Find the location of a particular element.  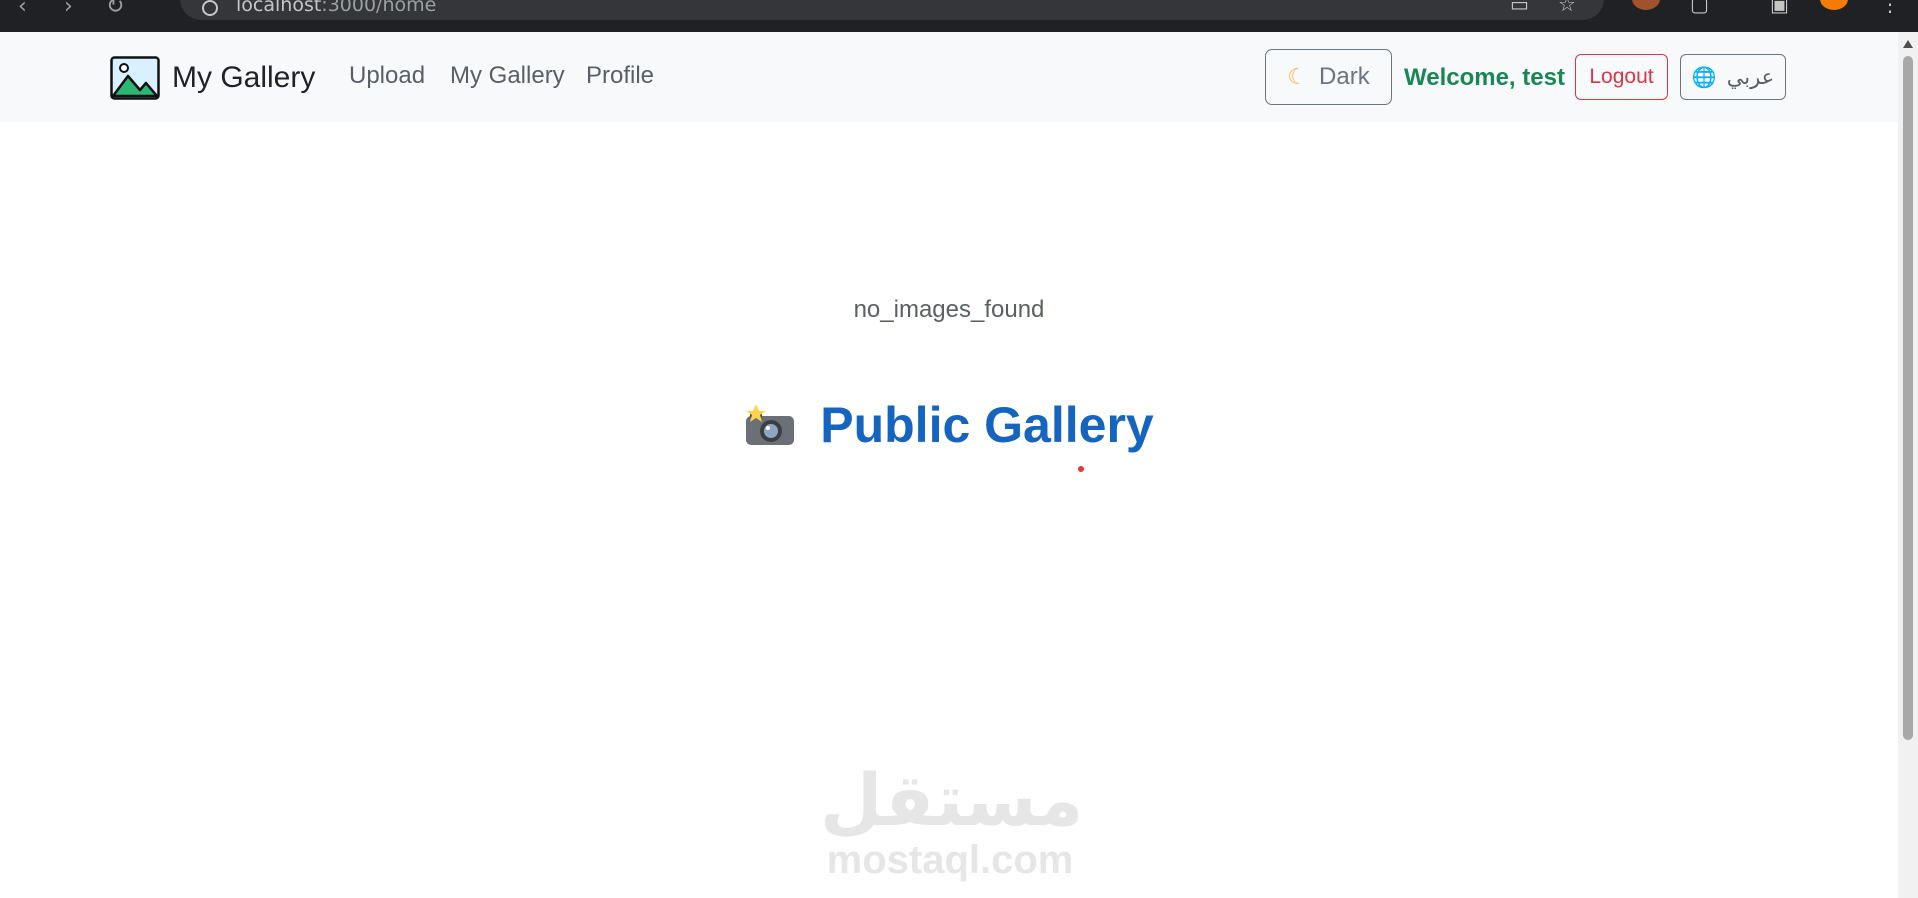

reload-icon: ↻ is located at coordinates (115, 9).